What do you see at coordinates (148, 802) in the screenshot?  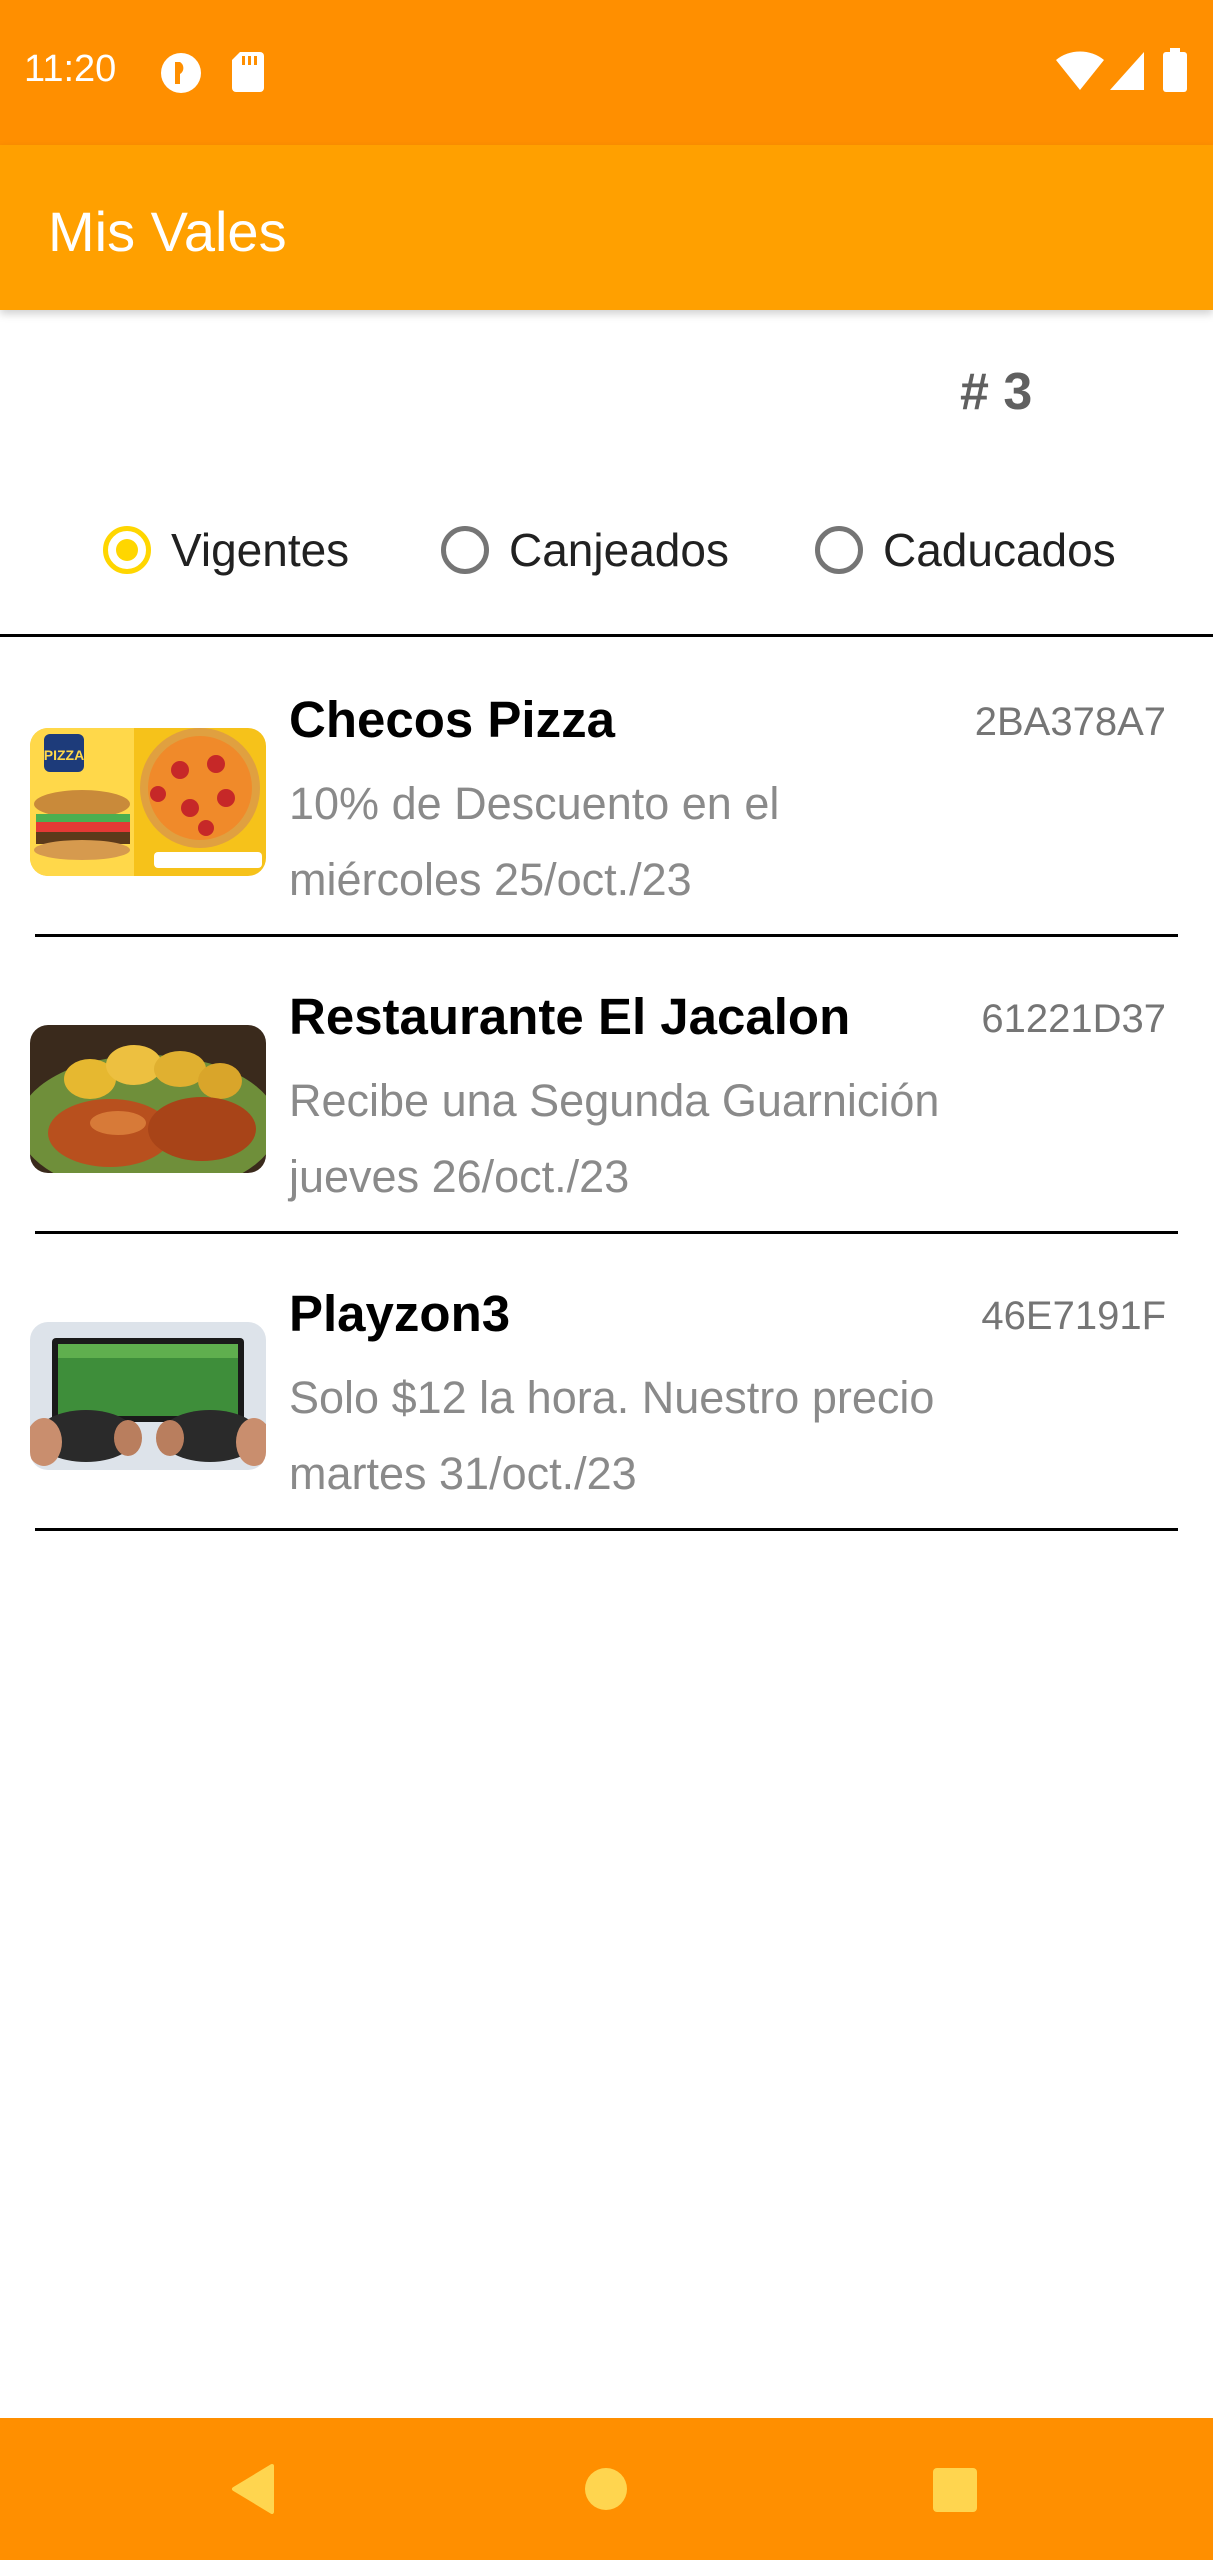 I see `pizza-burger-promo-image: PIZZA` at bounding box center [148, 802].